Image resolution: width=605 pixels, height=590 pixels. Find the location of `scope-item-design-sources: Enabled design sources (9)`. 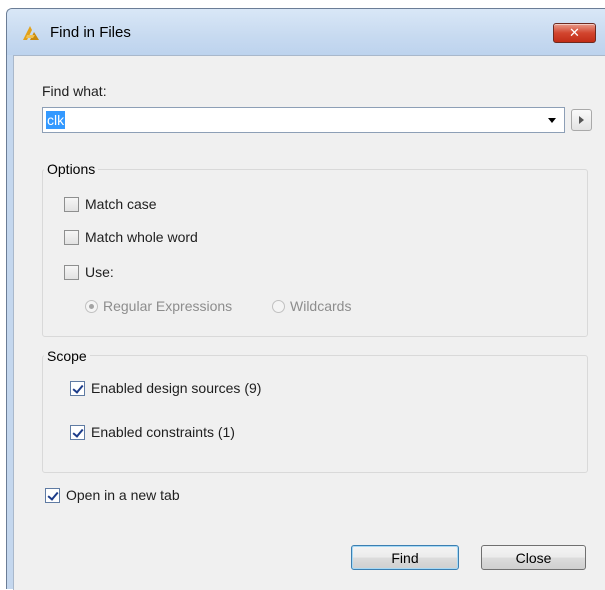

scope-item-design-sources: Enabled design sources (9) is located at coordinates (165, 388).